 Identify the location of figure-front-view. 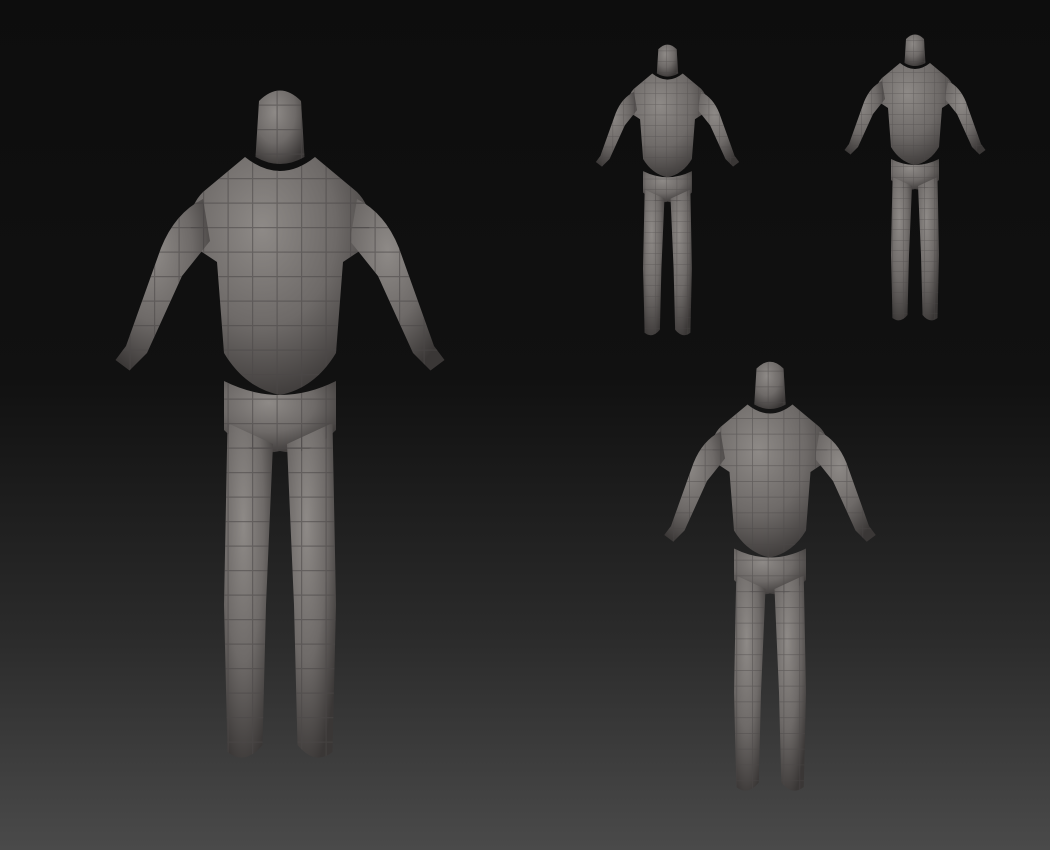
(915, 177).